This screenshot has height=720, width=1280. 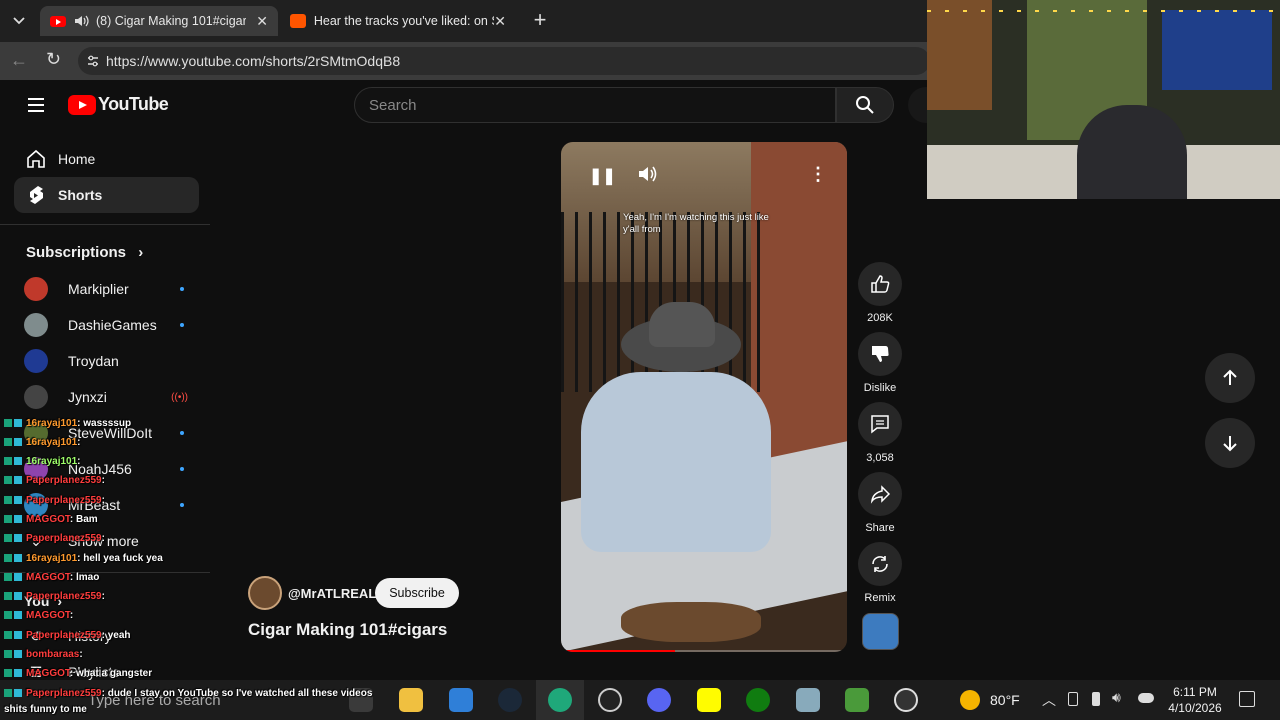 I want to click on remix-button: Remix, so click(x=880, y=573).